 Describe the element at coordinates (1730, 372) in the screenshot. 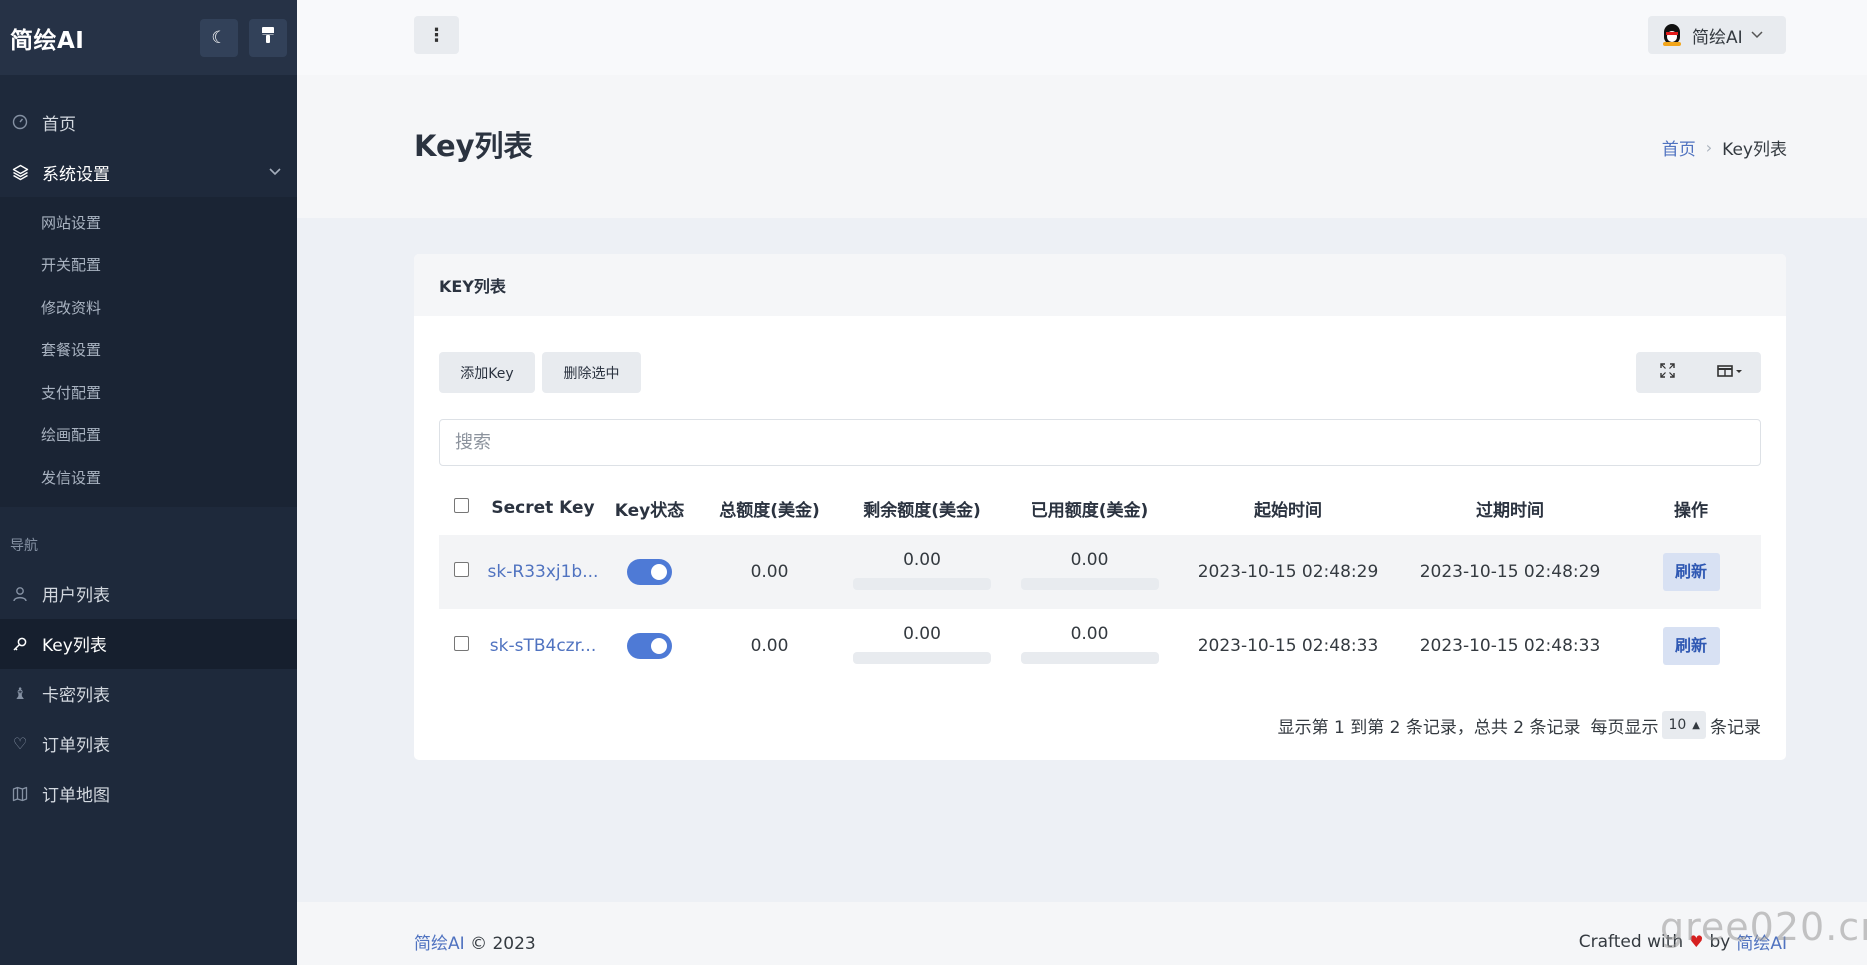

I see `columns-toggle-button` at that location.